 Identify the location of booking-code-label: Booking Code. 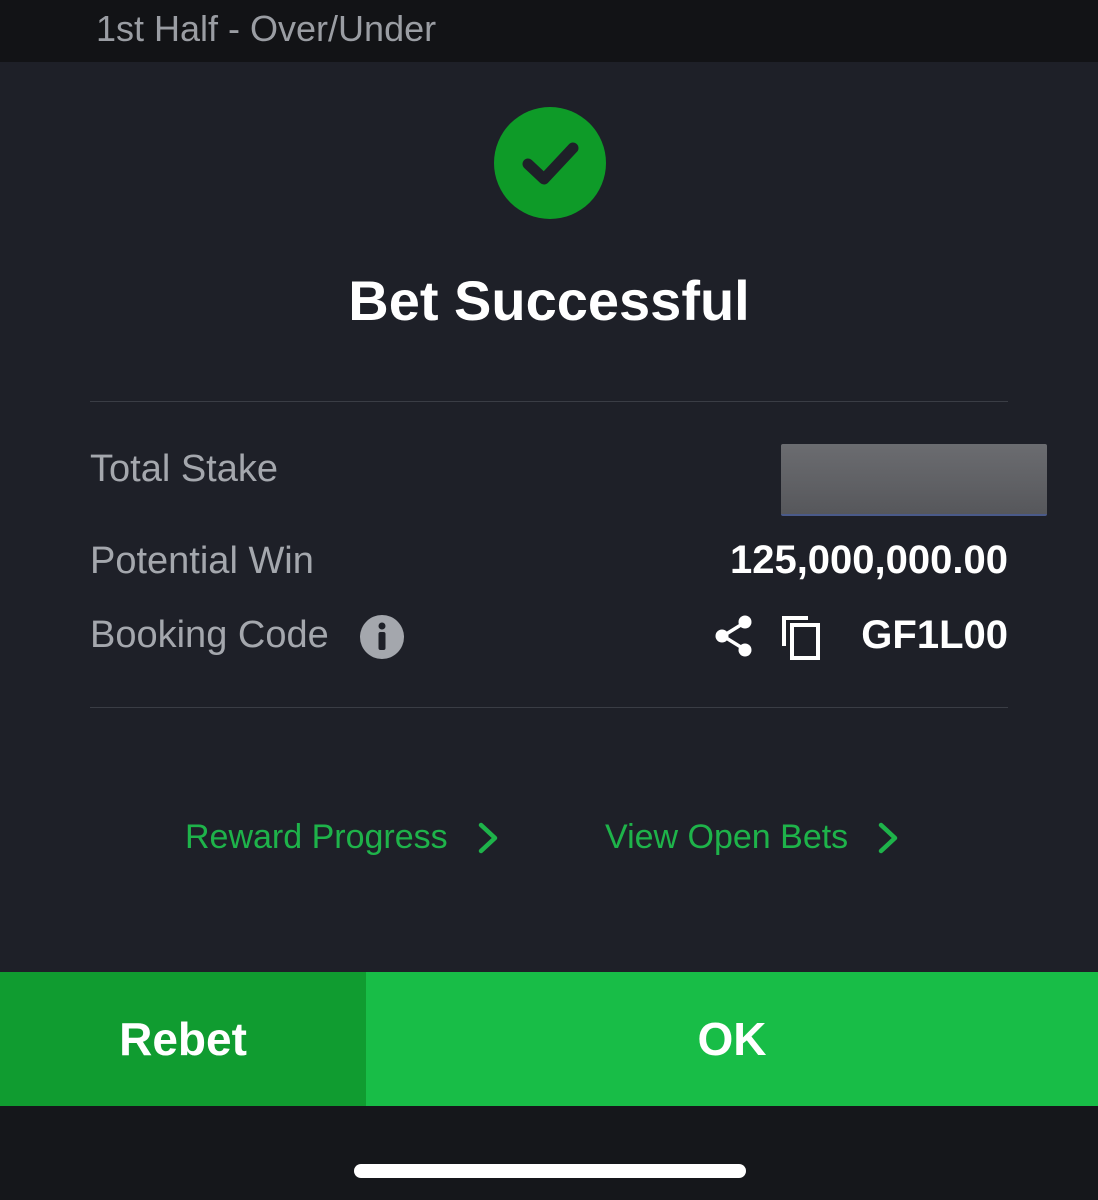
(209, 635).